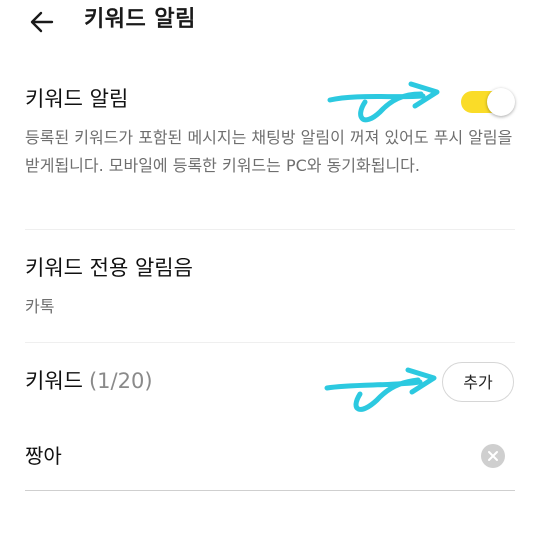 The image size is (540, 536). Describe the element at coordinates (54, 381) in the screenshot. I see `keywords-label: 키워드` at that location.